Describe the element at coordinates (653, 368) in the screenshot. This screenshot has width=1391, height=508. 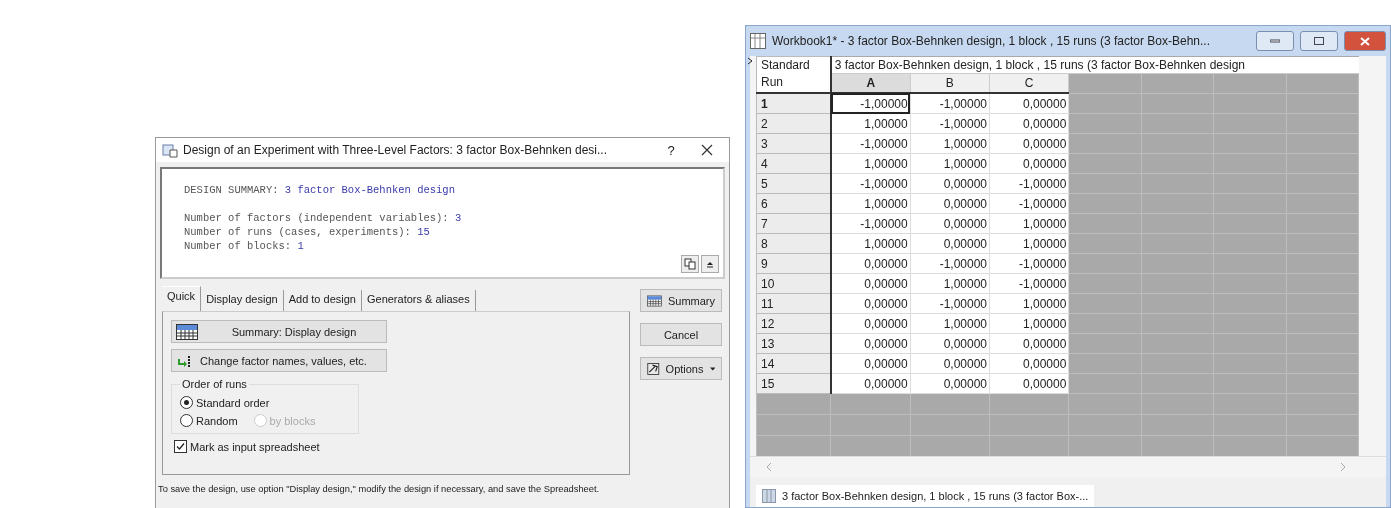
I see `options-icon` at that location.